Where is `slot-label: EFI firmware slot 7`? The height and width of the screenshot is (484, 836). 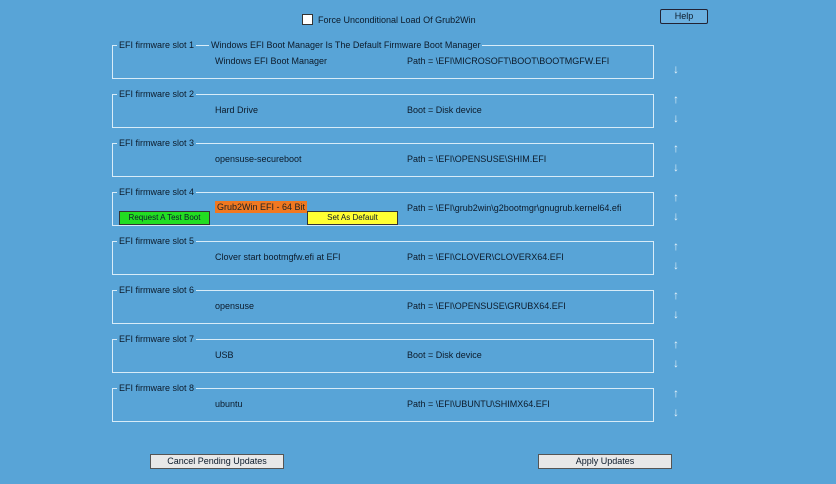 slot-label: EFI firmware slot 7 is located at coordinates (157, 339).